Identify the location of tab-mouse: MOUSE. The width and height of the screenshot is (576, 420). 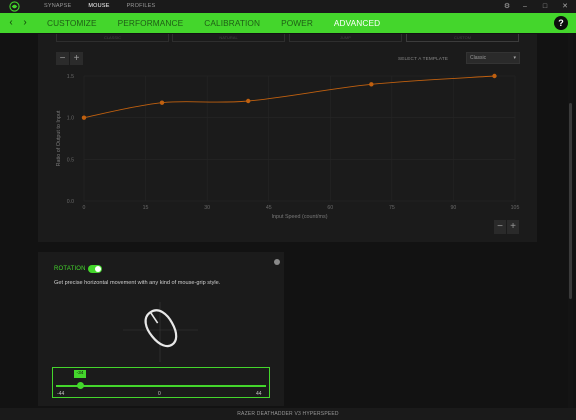
(98, 6).